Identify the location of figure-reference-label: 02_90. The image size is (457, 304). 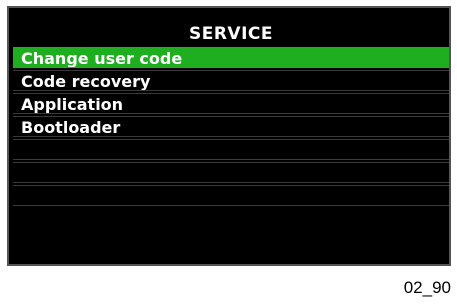
(427, 287).